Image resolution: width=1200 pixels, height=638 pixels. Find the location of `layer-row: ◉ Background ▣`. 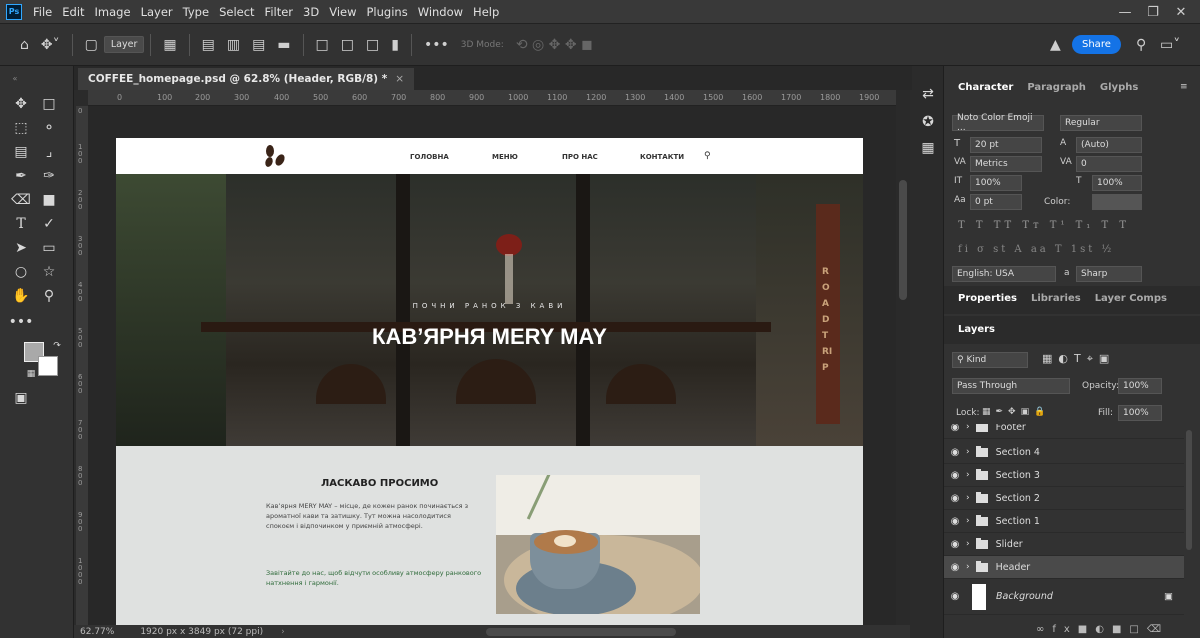

layer-row: ◉ Background ▣ is located at coordinates (1064, 597).